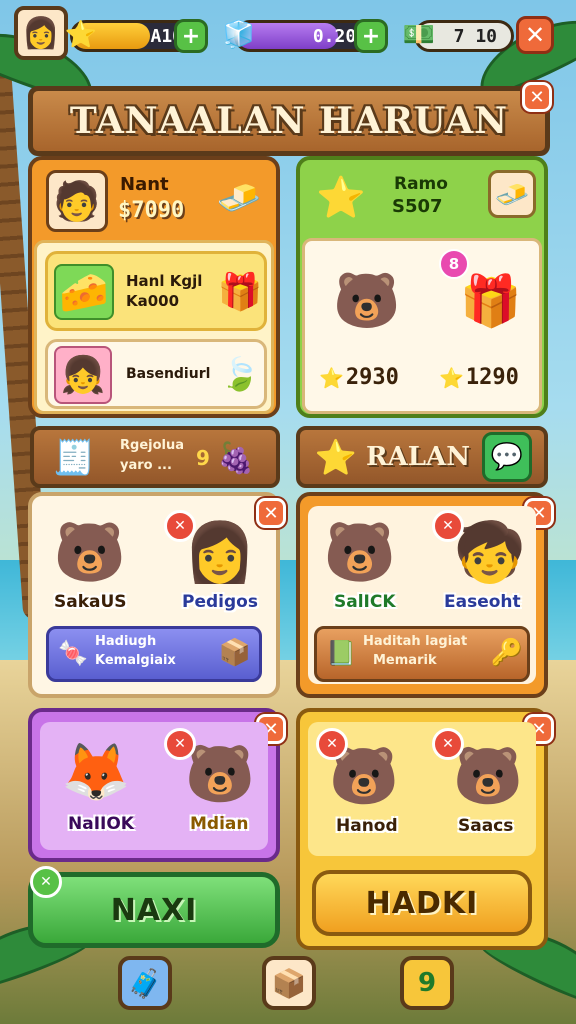  What do you see at coordinates (96, 772) in the screenshot?
I see `fox-character-icon: 🦊` at bounding box center [96, 772].